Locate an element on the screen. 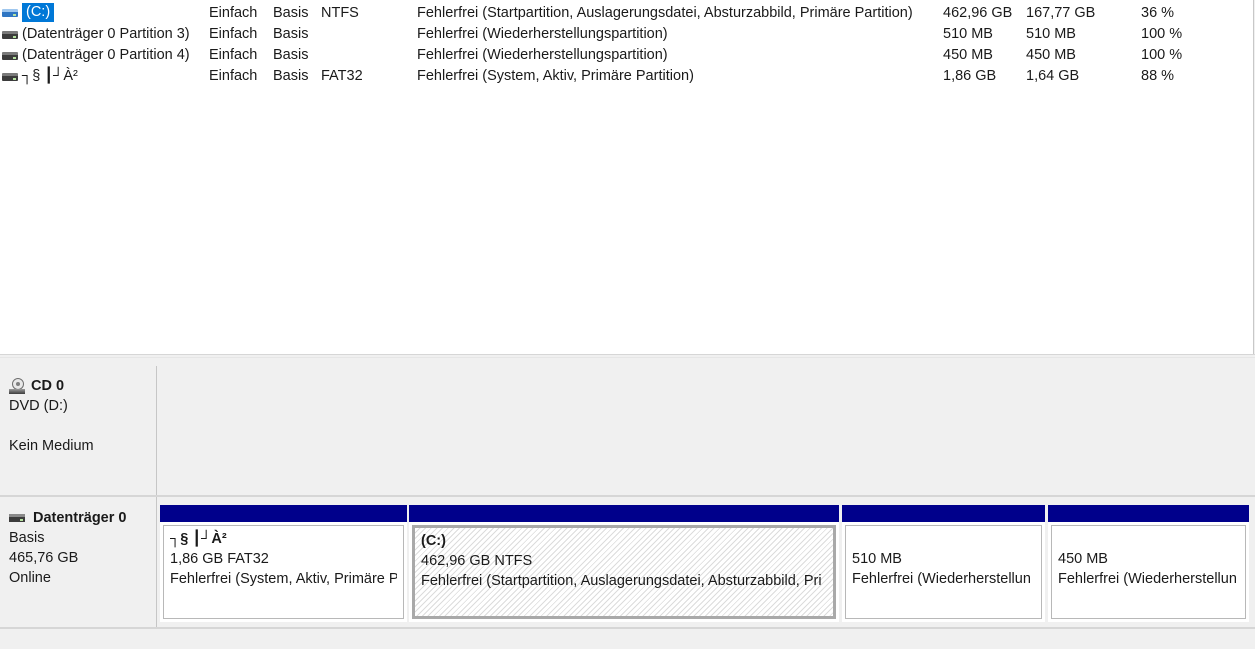 The height and width of the screenshot is (649, 1255). disk0-state: Online is located at coordinates (30, 578).